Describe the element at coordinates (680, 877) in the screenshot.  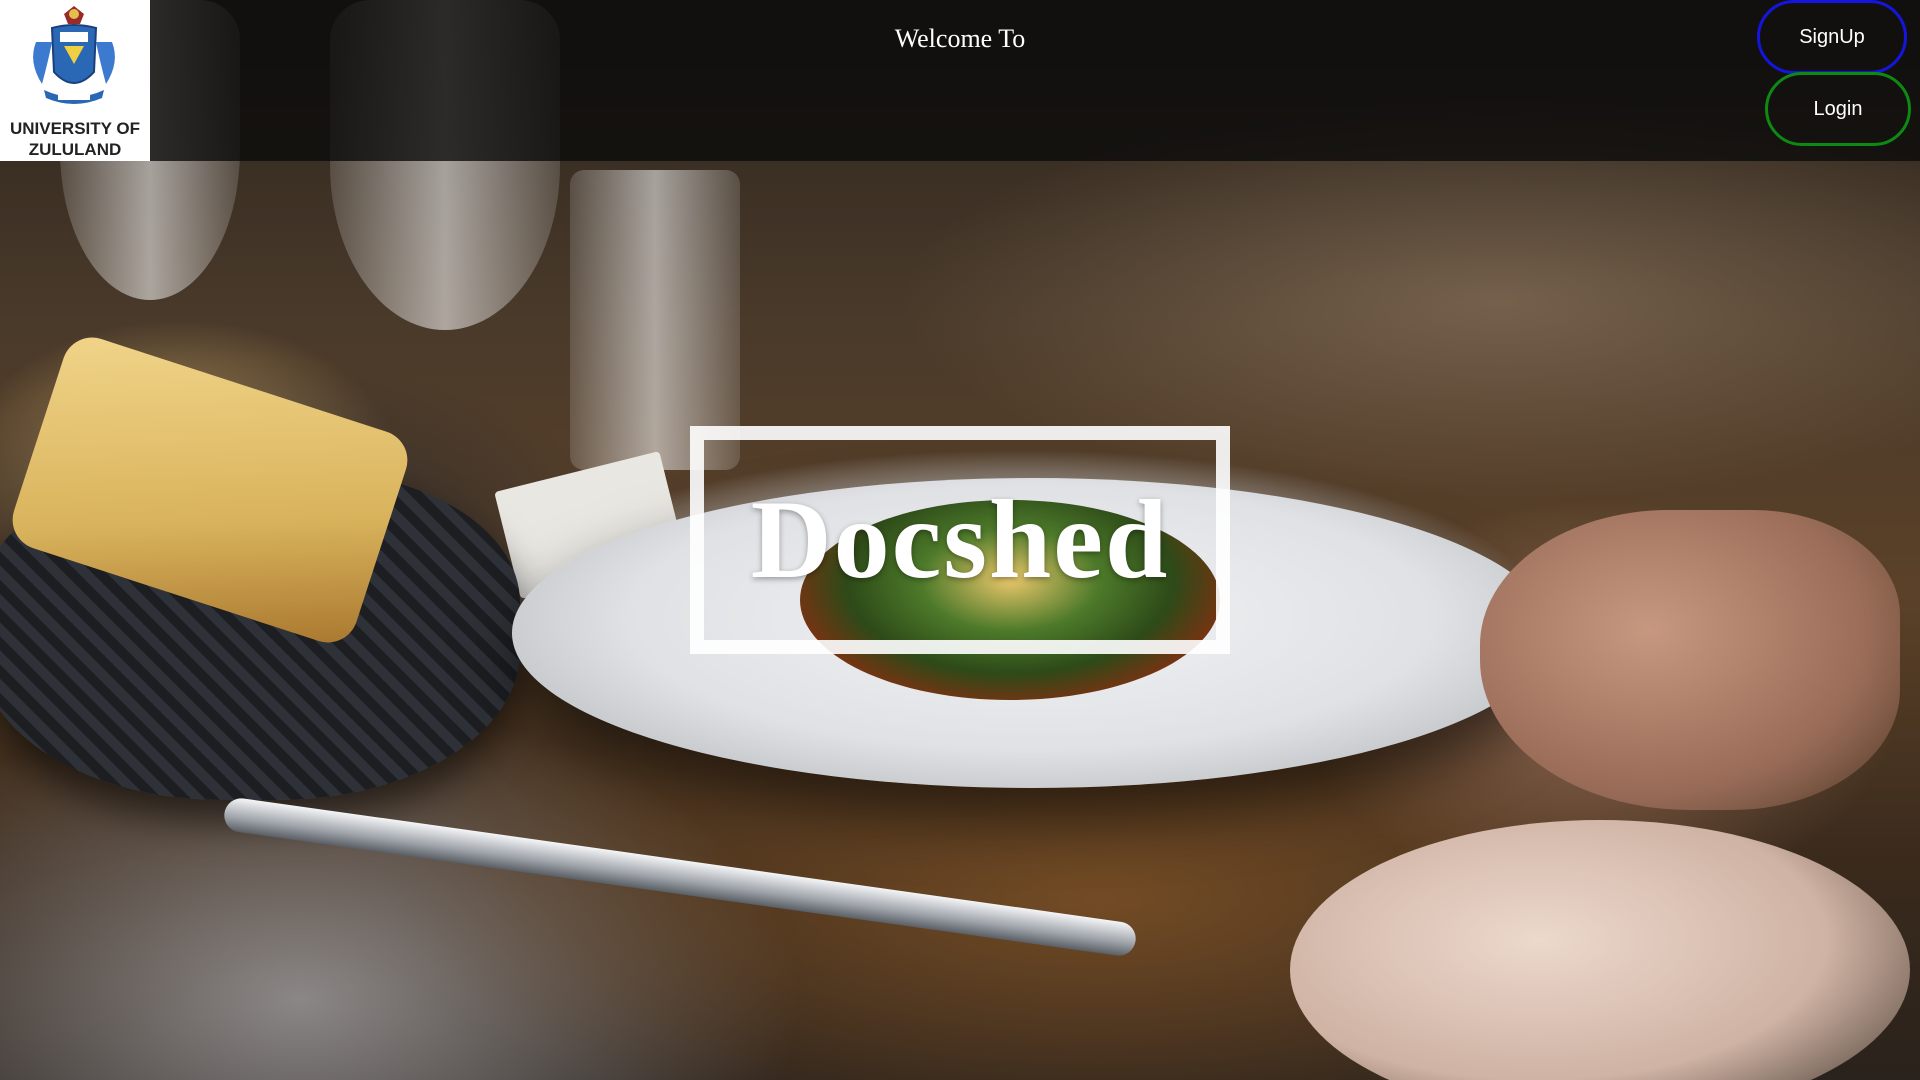
I see `cutlery` at that location.